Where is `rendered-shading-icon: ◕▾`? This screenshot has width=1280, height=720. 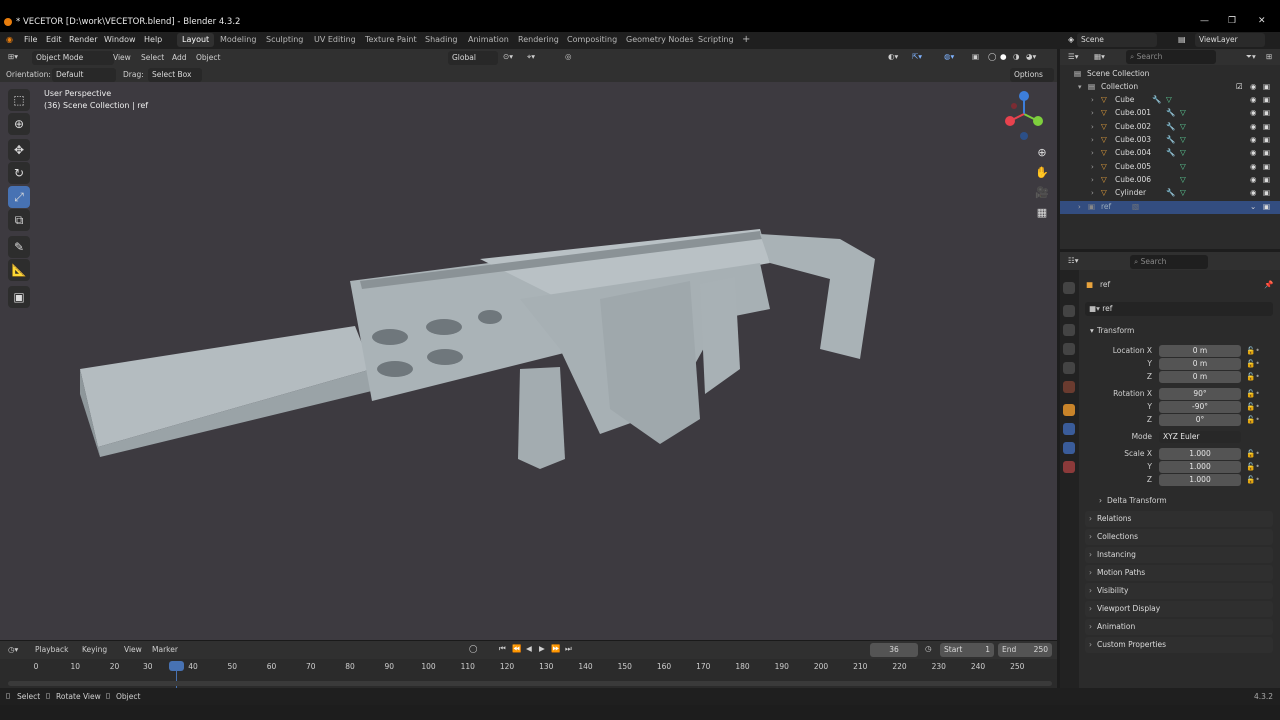
rendered-shading-icon: ◕▾ is located at coordinates (1031, 56).